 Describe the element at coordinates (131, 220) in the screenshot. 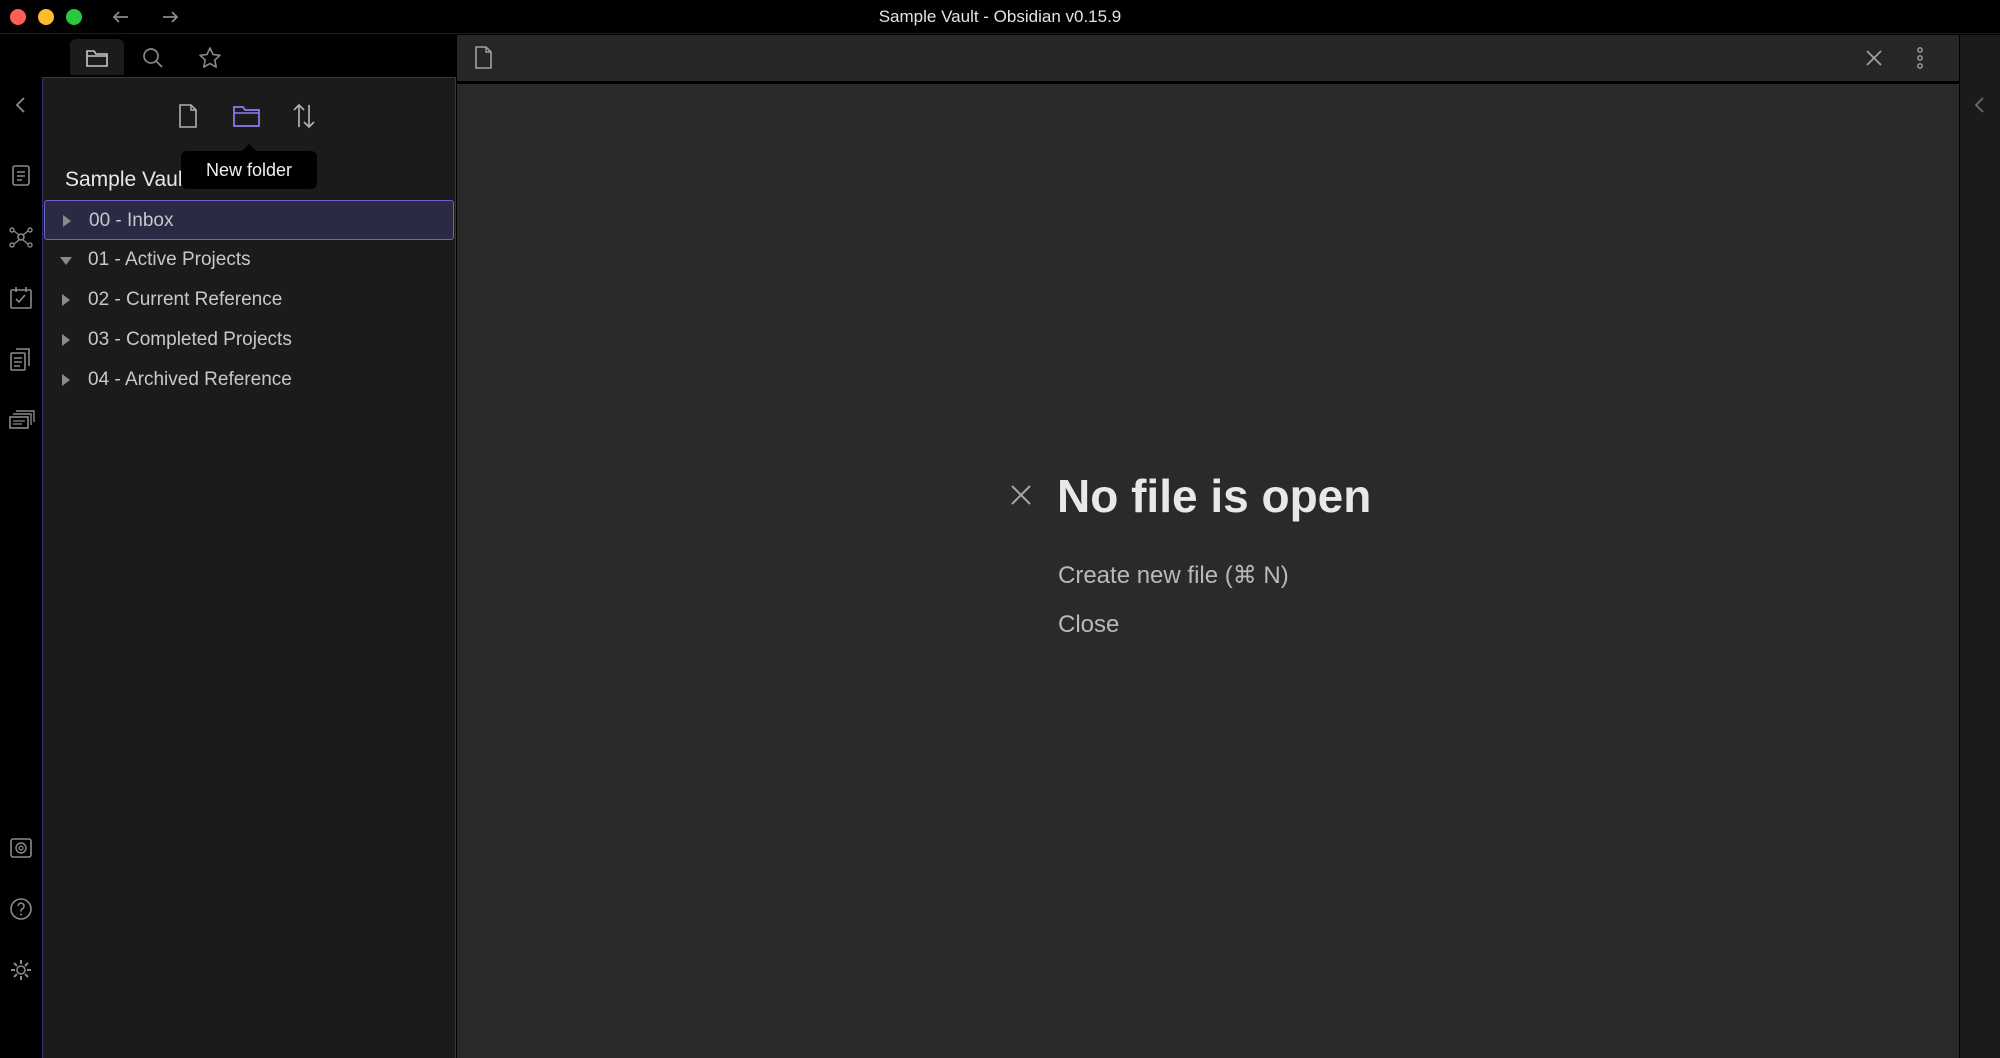

I see `folder-label: 00 - Inbox` at that location.